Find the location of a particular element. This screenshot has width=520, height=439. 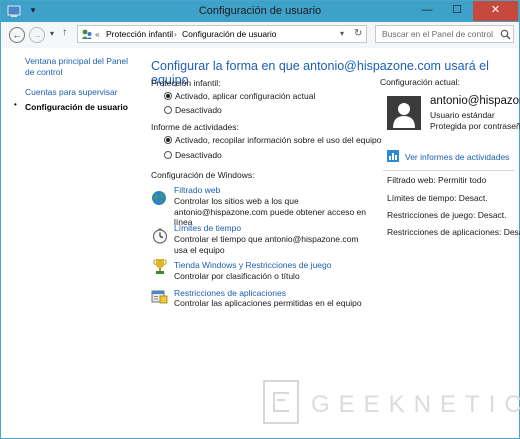

time-limits-link: Límites de tiempo is located at coordinates (207, 228).